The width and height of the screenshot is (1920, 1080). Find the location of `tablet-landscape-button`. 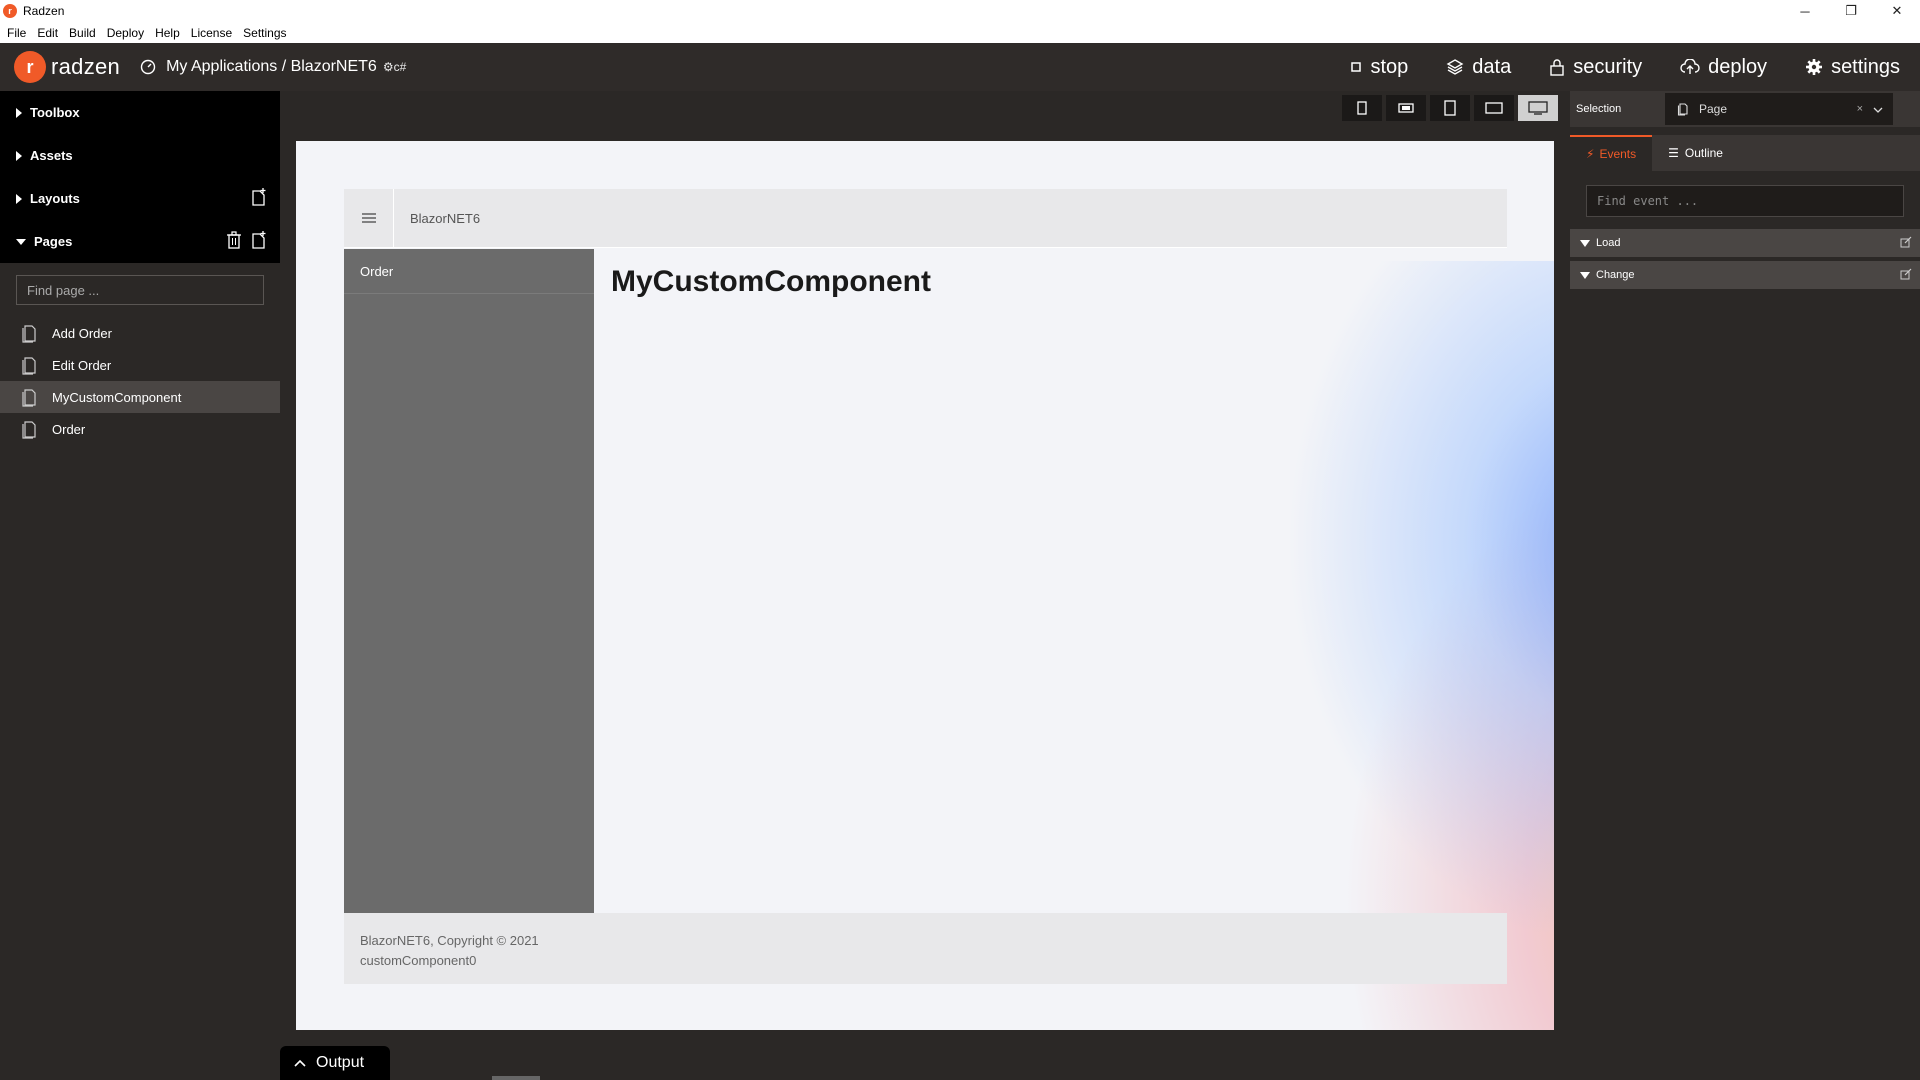

tablet-landscape-button is located at coordinates (1494, 108).